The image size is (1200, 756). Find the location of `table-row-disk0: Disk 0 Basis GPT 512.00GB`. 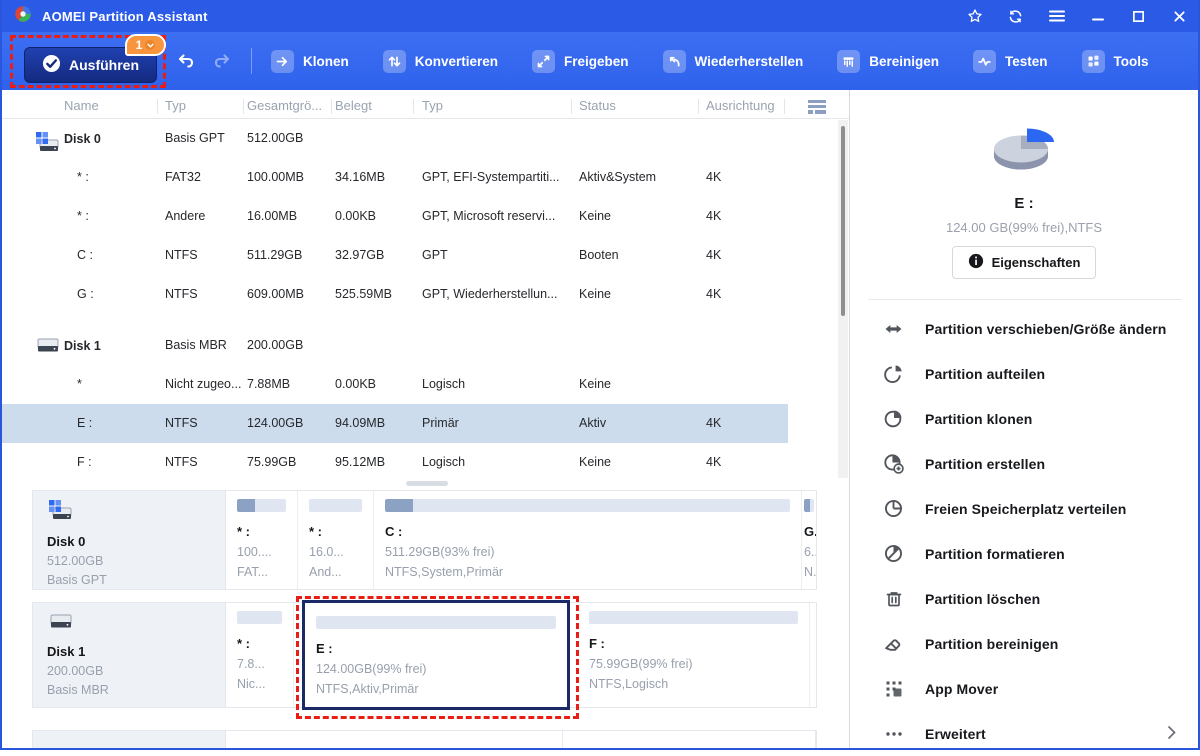

table-row-disk0: Disk 0 Basis GPT 512.00GB is located at coordinates (395, 138).